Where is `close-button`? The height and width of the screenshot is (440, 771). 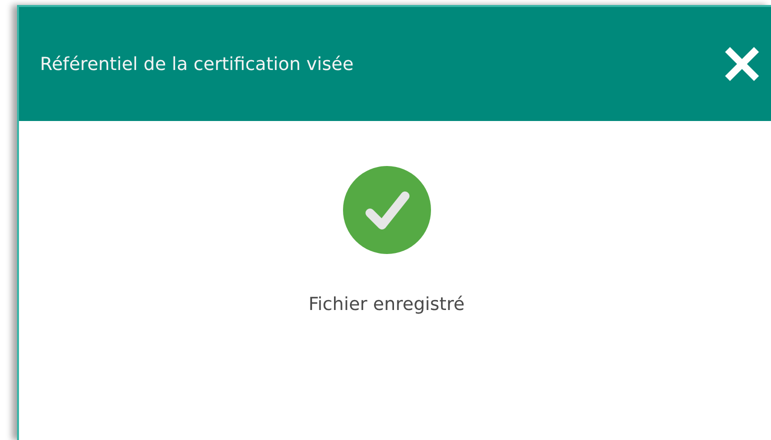 close-button is located at coordinates (742, 64).